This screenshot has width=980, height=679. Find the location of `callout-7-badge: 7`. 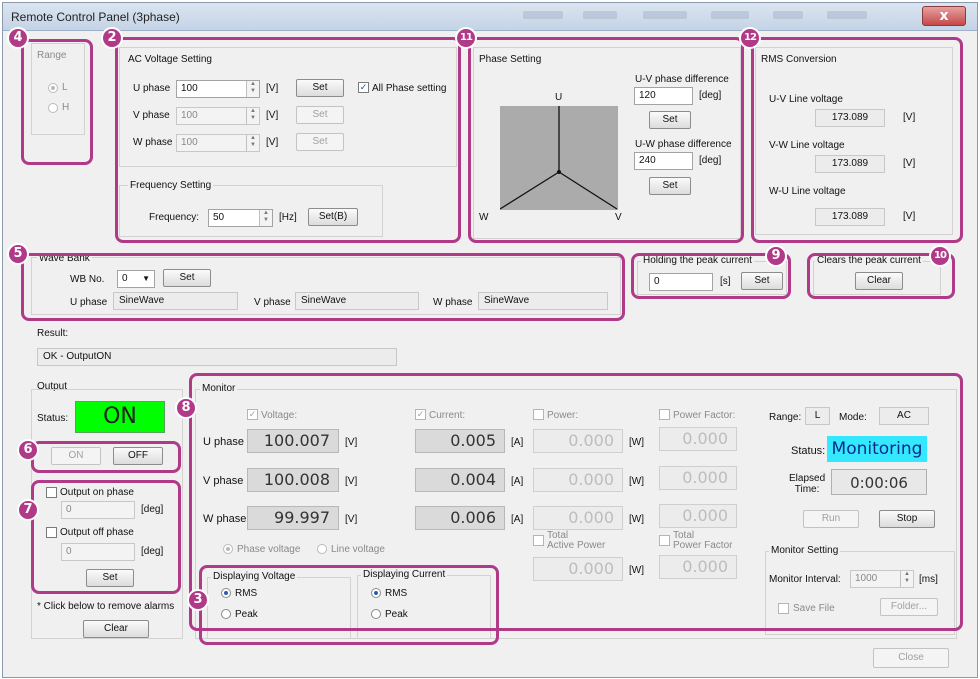

callout-7-badge: 7 is located at coordinates (28, 510).